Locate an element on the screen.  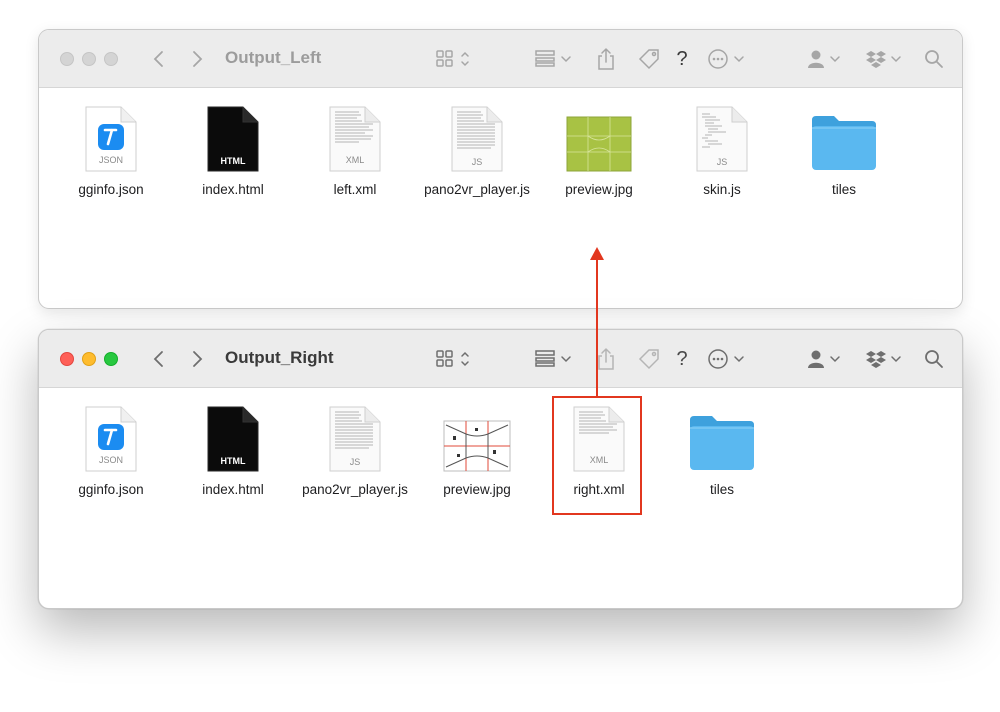
file-name: left.xml is located at coordinates (355, 189).